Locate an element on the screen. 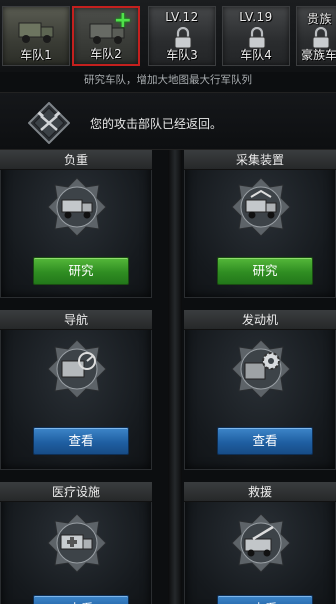 This screenshot has height=604, width=336. module-title: 医疗设施 is located at coordinates (76, 492).